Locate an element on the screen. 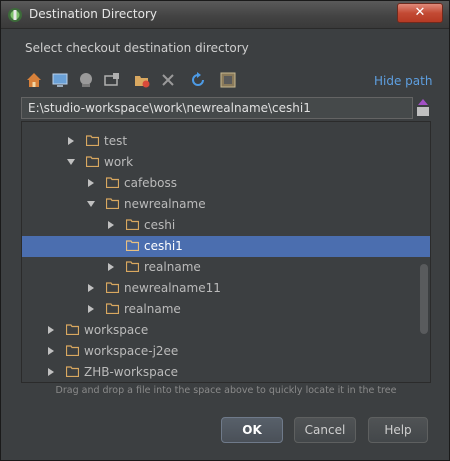  android-studio-icon is located at coordinates (15, 15).